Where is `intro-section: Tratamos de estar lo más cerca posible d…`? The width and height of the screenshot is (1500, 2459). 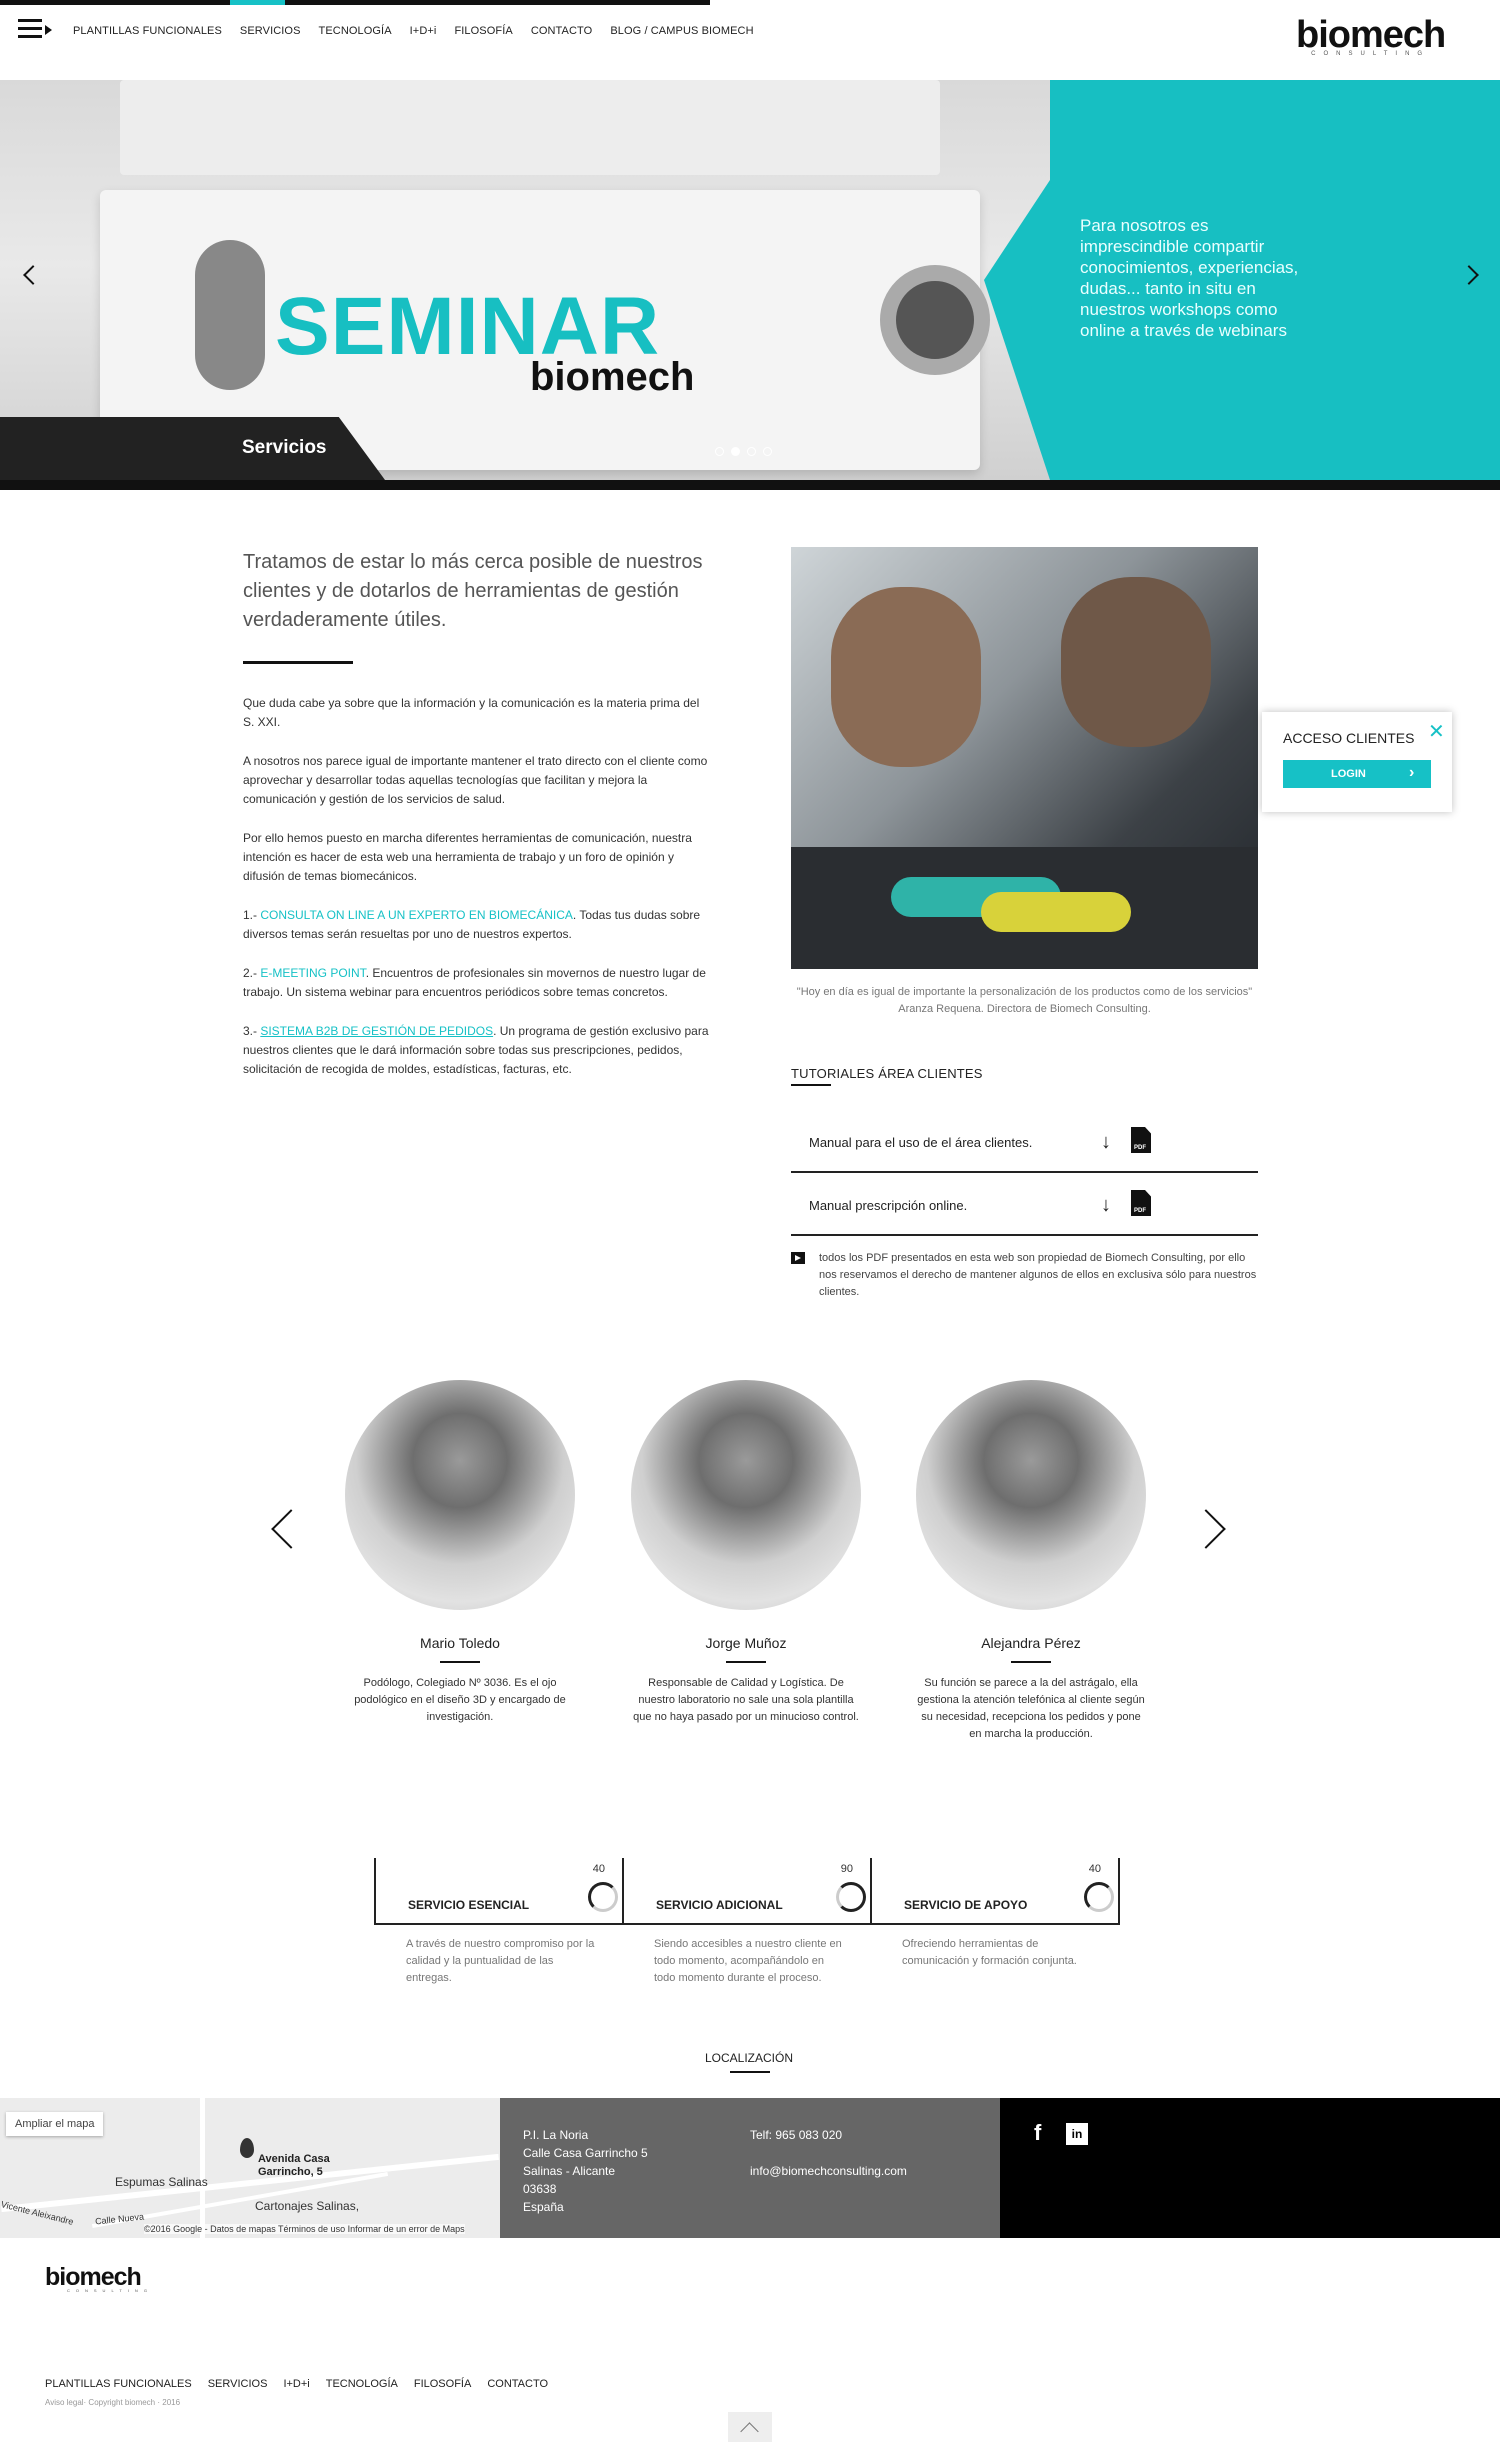 intro-section: Tratamos de estar lo más cerca posible d… is located at coordinates (478, 823).